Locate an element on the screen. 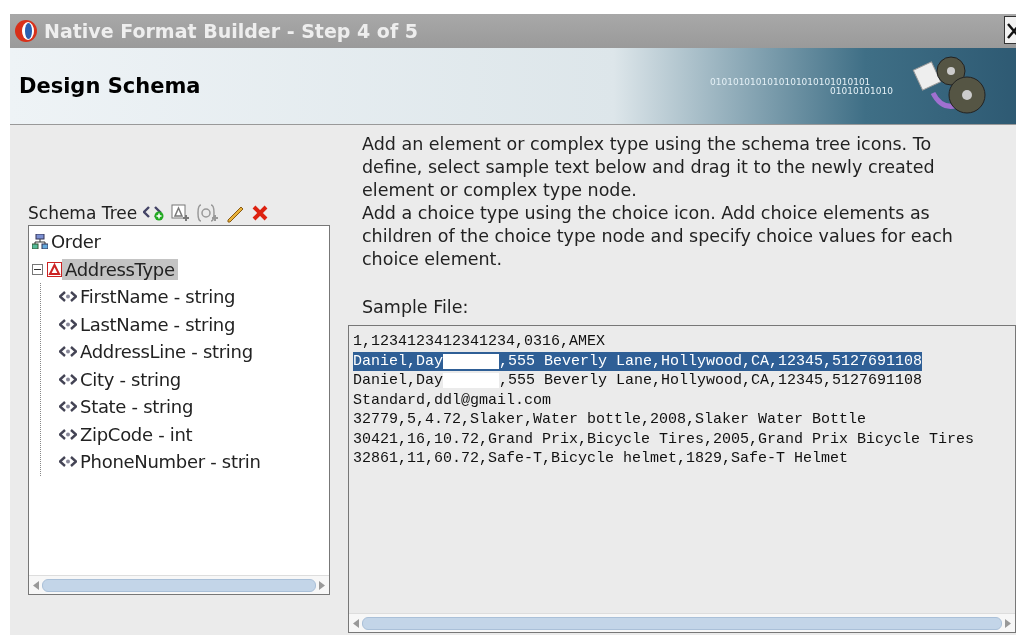  tree-item: City - string is located at coordinates (130, 379).